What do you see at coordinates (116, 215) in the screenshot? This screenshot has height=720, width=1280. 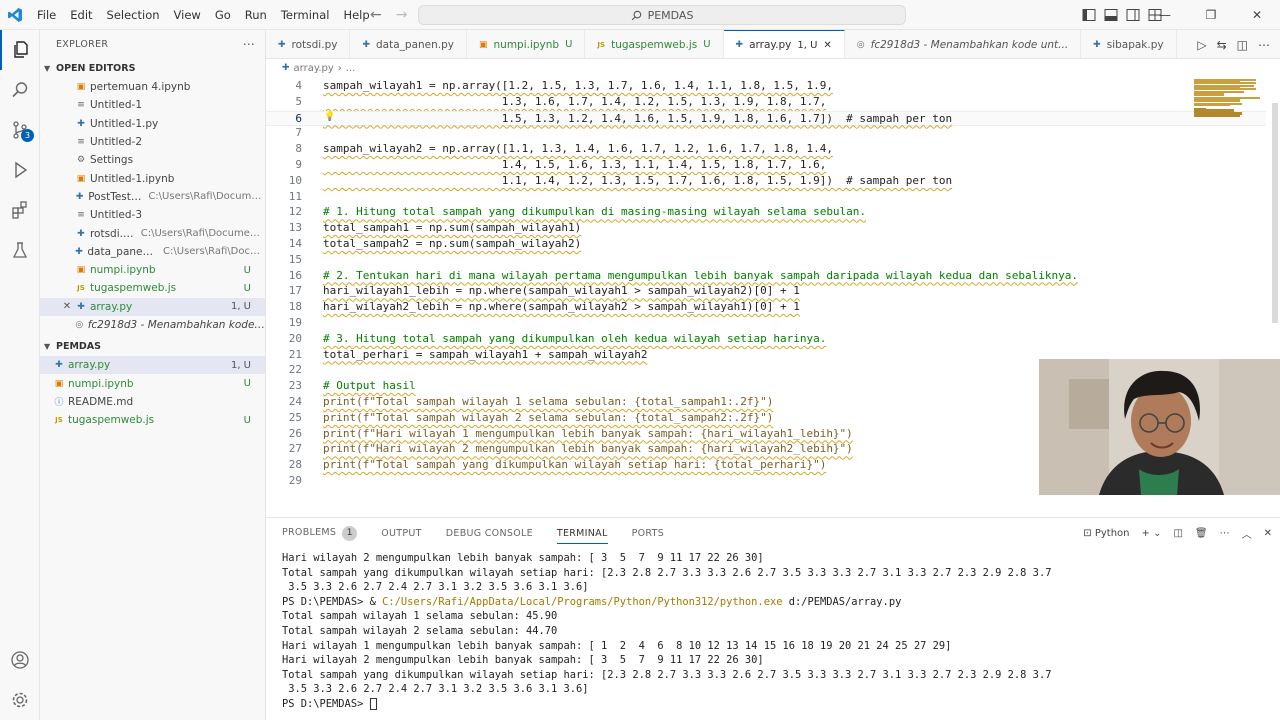 I see `open-editor-name: Untitled-3` at bounding box center [116, 215].